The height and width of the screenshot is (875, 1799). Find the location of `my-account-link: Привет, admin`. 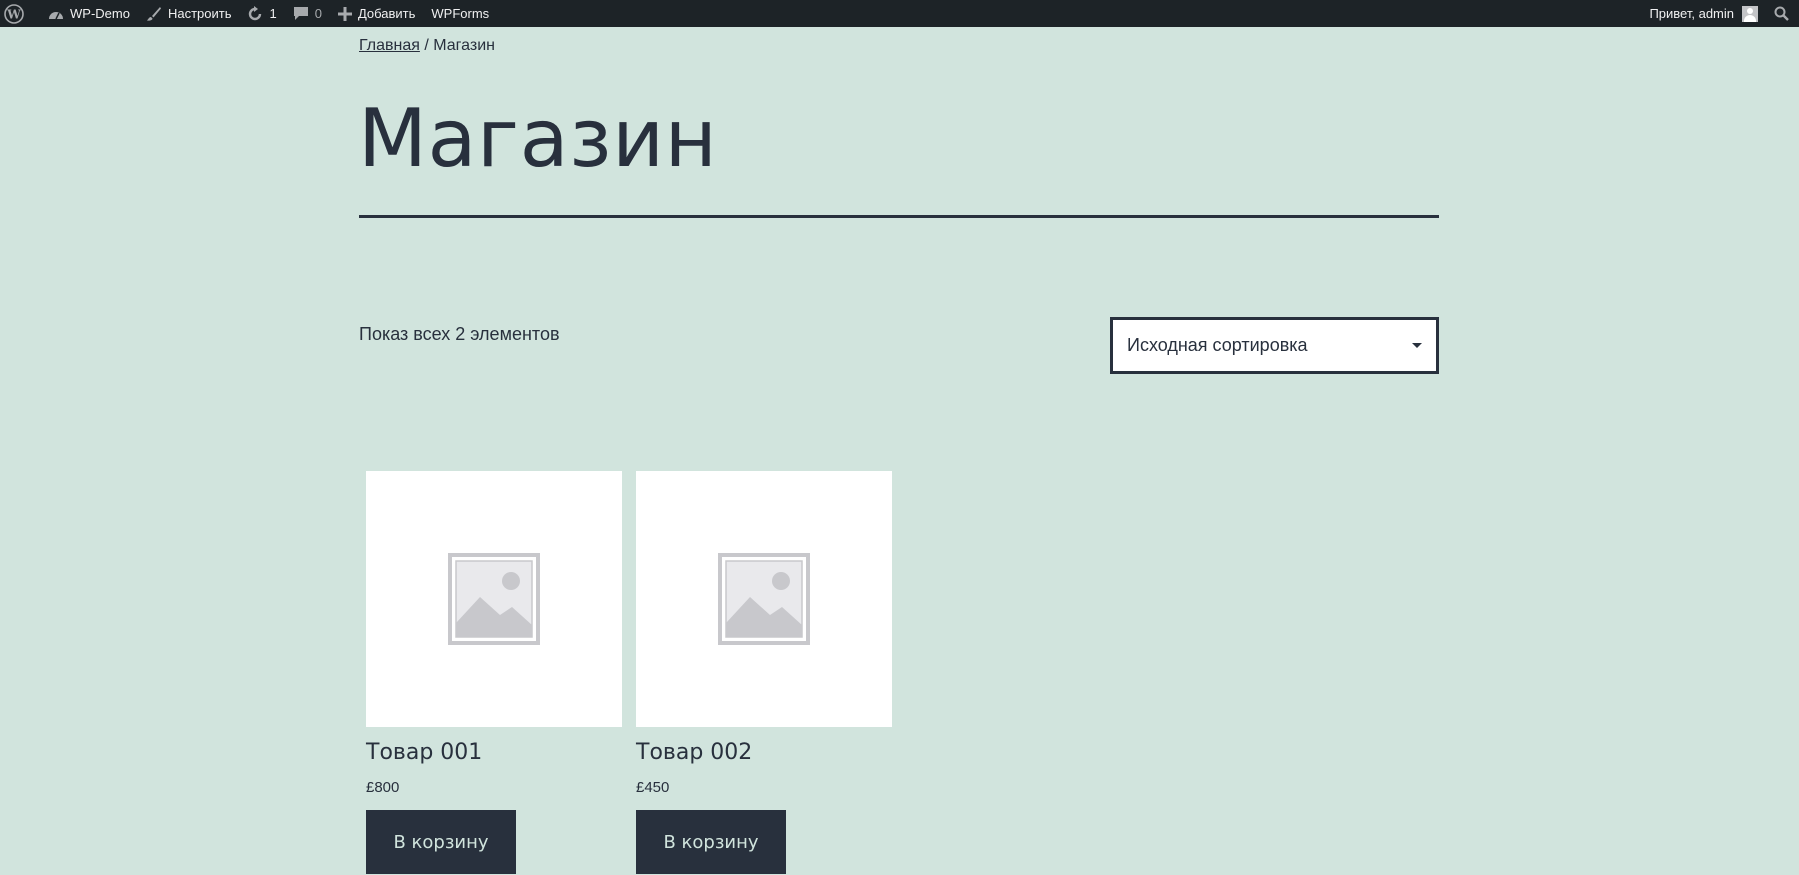

my-account-link: Привет, admin is located at coordinates (1703, 13).